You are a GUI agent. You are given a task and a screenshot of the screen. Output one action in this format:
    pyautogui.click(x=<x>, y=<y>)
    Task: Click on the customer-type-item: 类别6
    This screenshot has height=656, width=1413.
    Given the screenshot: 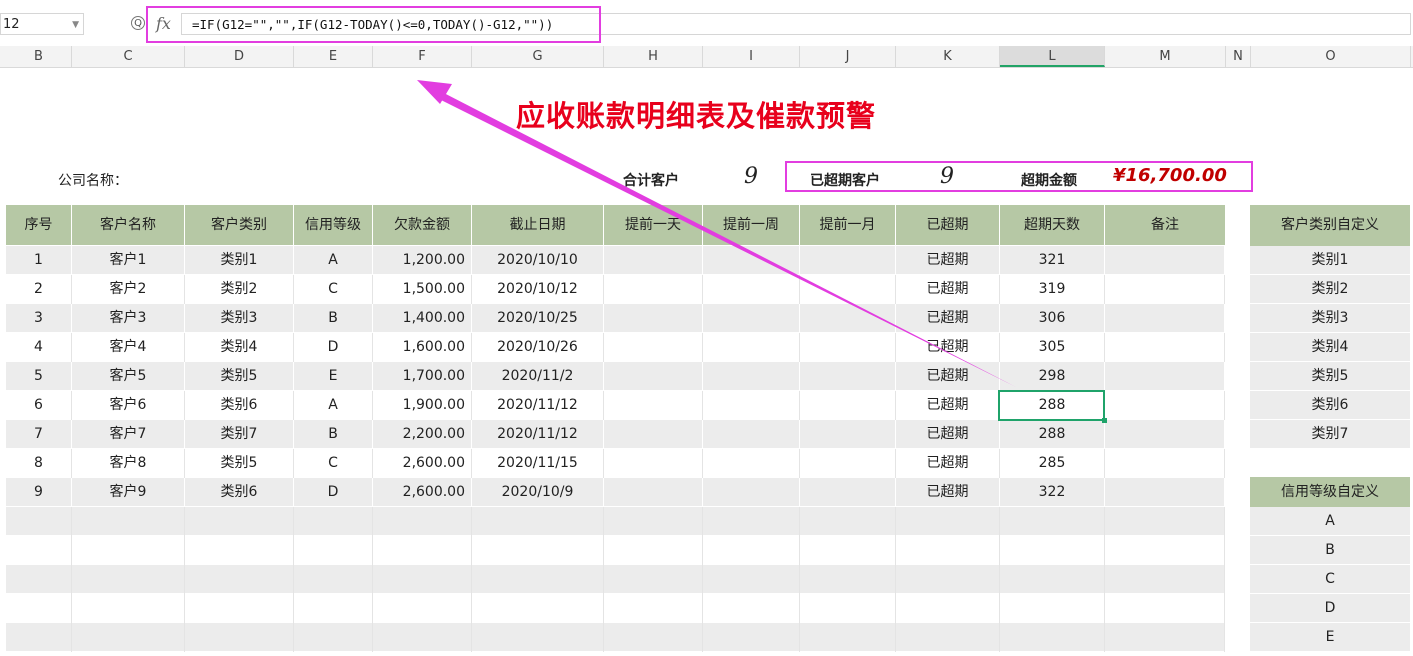 What is the action you would take?
    pyautogui.click(x=1330, y=405)
    